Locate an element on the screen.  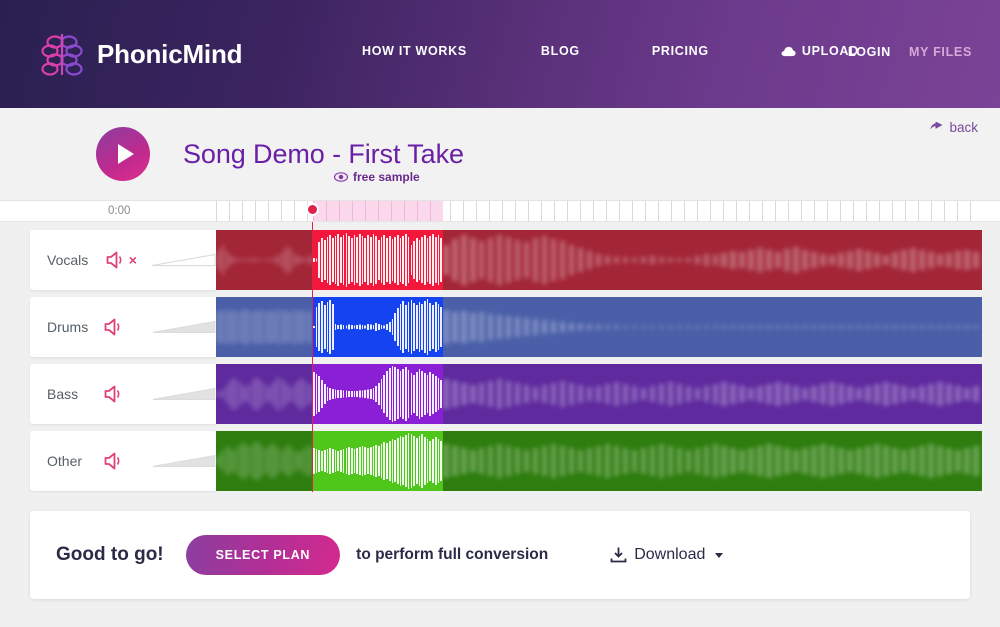
mute-toggle-bass is located at coordinates (114, 394).